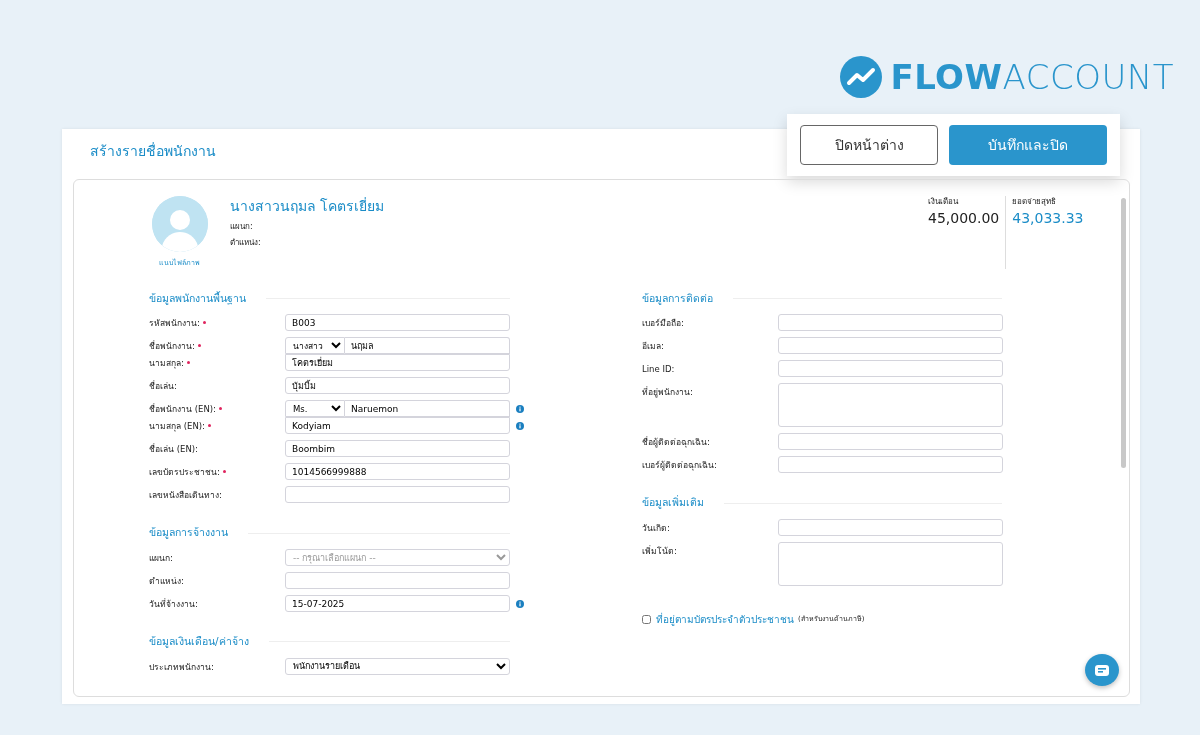 This screenshot has height=735, width=1200. Describe the element at coordinates (658, 369) in the screenshot. I see `field-label: Line ID:` at that location.